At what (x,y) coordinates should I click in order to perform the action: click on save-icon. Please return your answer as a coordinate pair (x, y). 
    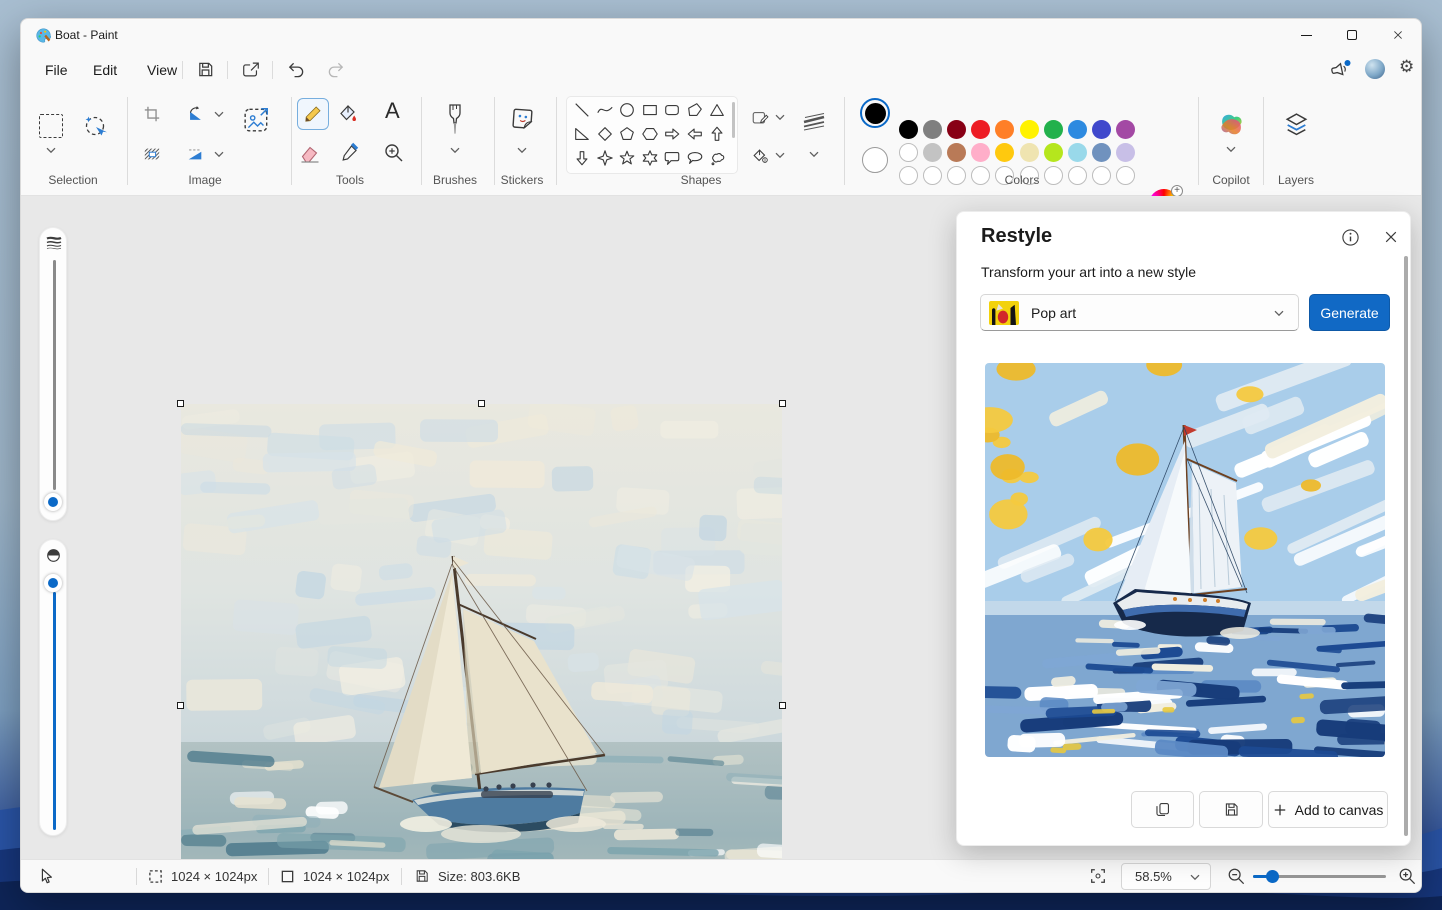
    Looking at the image, I should click on (1231, 809).